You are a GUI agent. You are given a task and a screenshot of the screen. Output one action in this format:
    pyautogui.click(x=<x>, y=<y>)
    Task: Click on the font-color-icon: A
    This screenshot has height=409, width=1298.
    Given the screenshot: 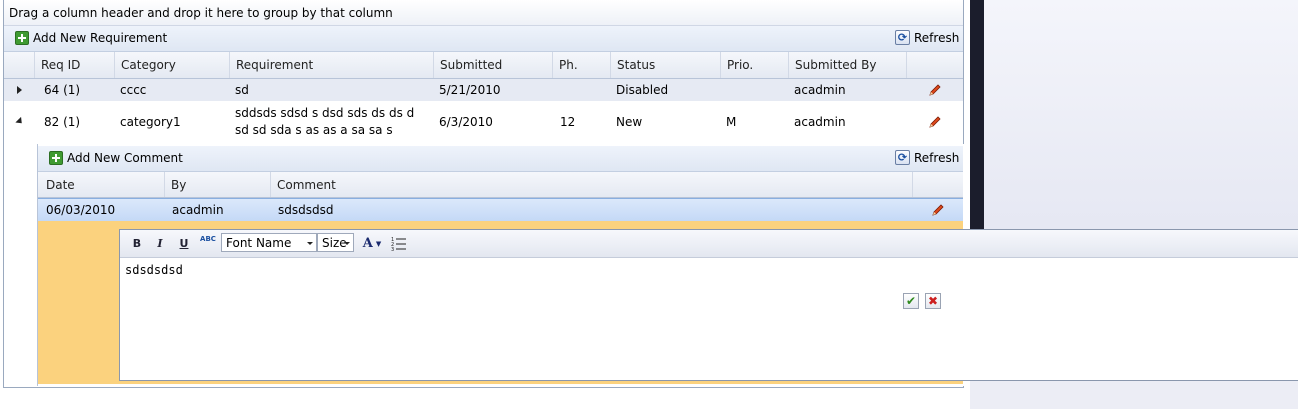 What is the action you would take?
    pyautogui.click(x=367, y=243)
    